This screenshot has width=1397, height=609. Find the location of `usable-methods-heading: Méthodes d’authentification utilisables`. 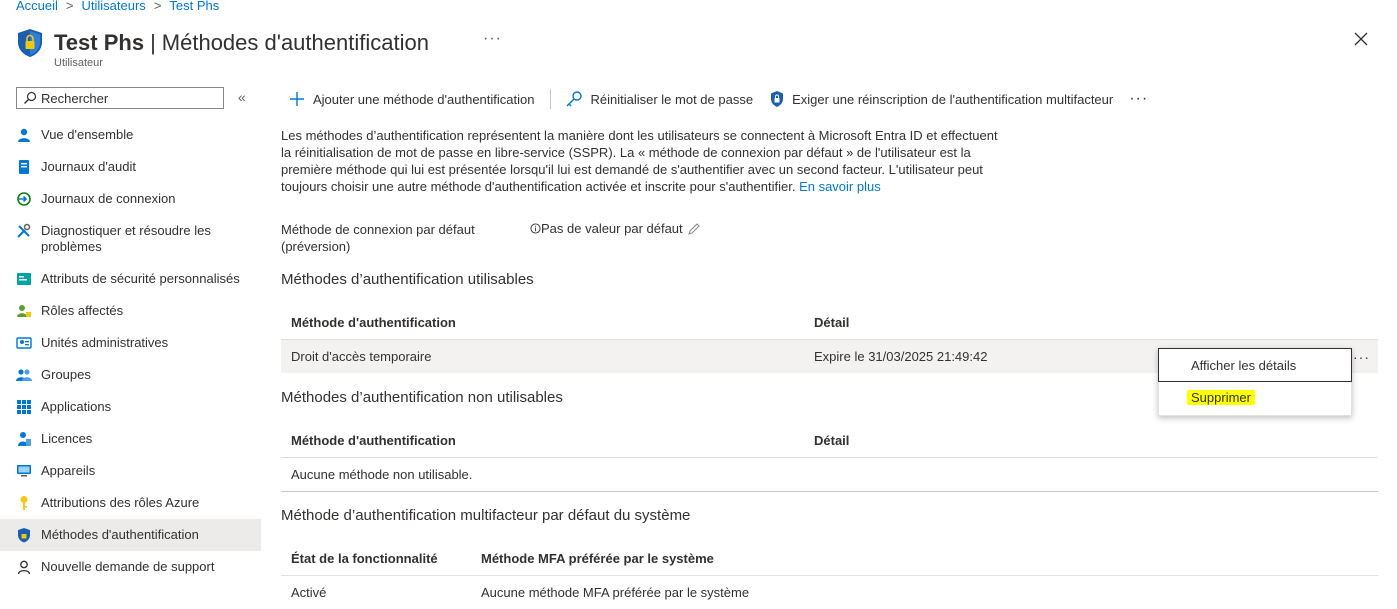

usable-methods-heading: Méthodes d’authentification utilisables is located at coordinates (407, 279).